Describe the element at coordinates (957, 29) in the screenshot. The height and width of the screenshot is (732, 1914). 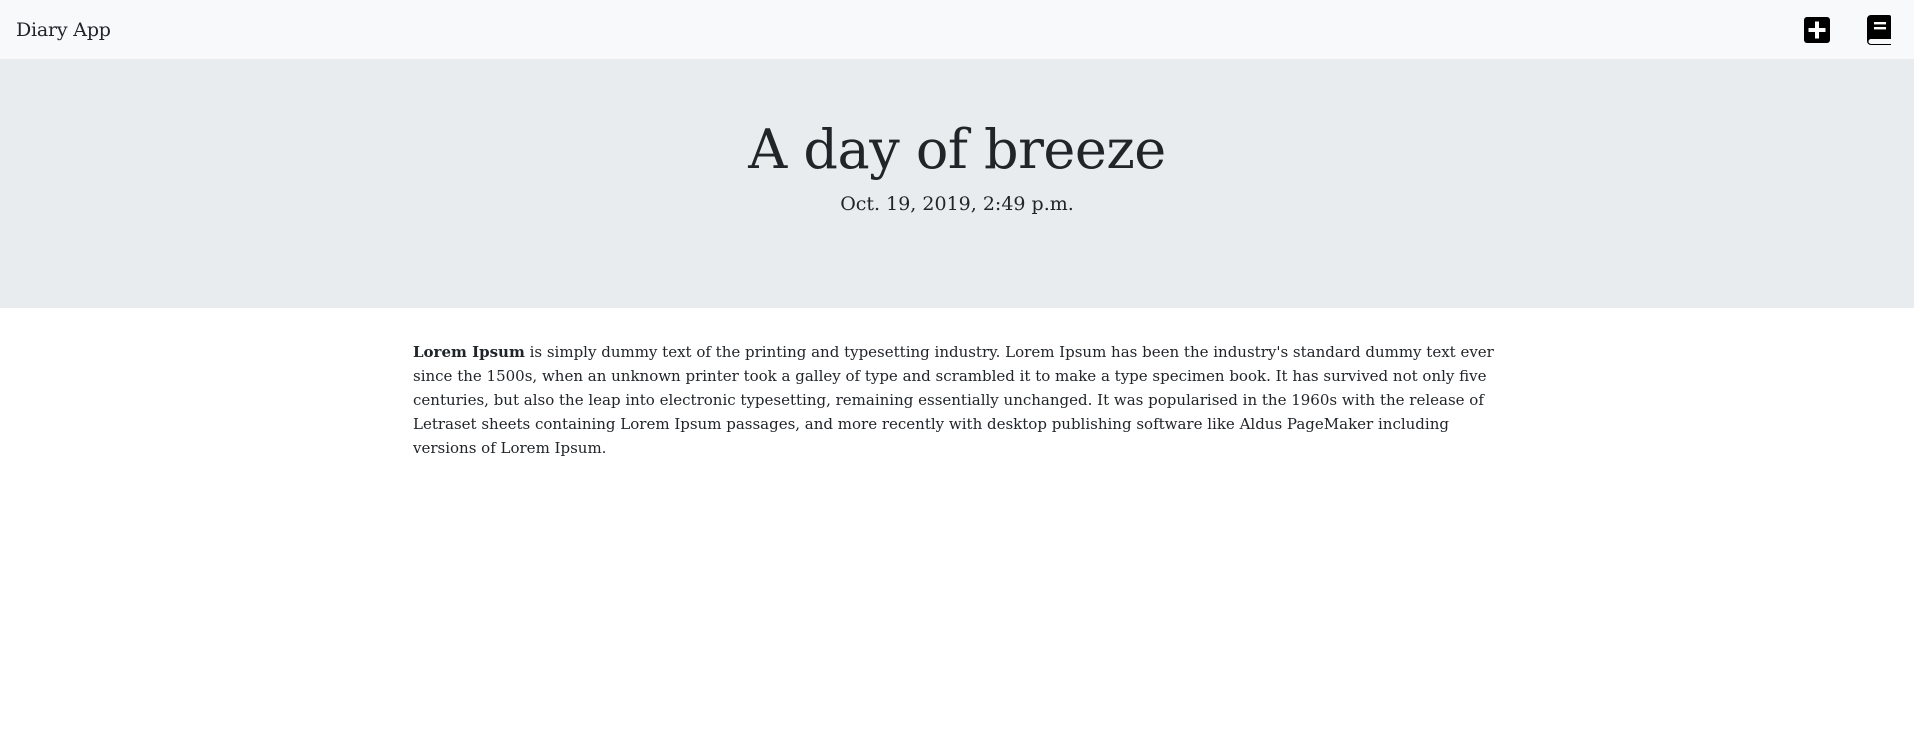
I see `navbar: Diary App` at that location.